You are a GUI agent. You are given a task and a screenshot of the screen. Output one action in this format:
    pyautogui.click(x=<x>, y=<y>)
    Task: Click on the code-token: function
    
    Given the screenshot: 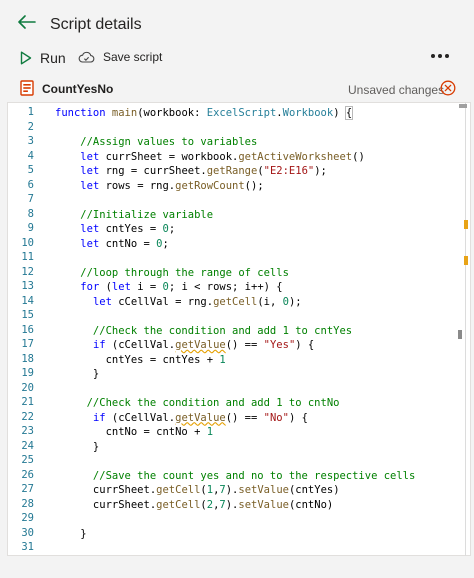 What is the action you would take?
    pyautogui.click(x=80, y=113)
    